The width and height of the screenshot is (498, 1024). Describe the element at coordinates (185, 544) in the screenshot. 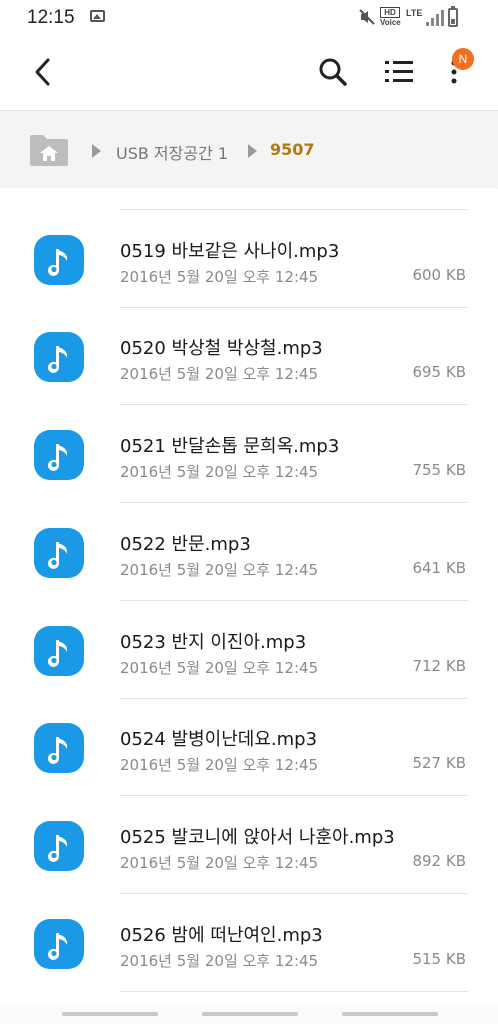

I see `file-name: 0522 반문.mp3` at that location.